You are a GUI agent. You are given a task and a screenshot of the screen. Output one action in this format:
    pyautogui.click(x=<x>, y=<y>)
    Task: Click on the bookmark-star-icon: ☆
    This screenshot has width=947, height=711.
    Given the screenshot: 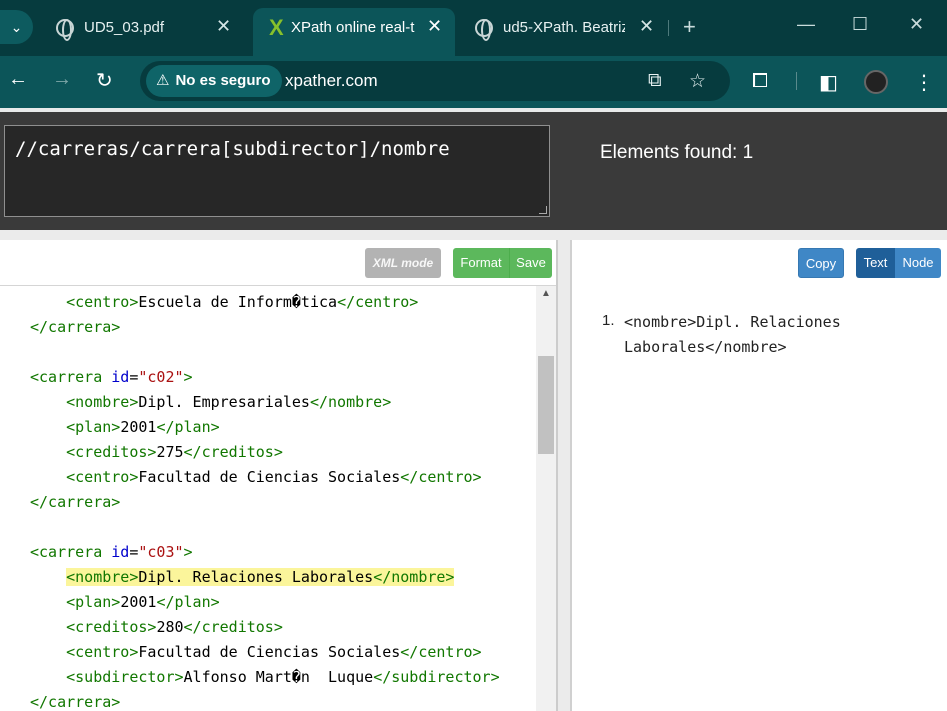 What is the action you would take?
    pyautogui.click(x=697, y=81)
    